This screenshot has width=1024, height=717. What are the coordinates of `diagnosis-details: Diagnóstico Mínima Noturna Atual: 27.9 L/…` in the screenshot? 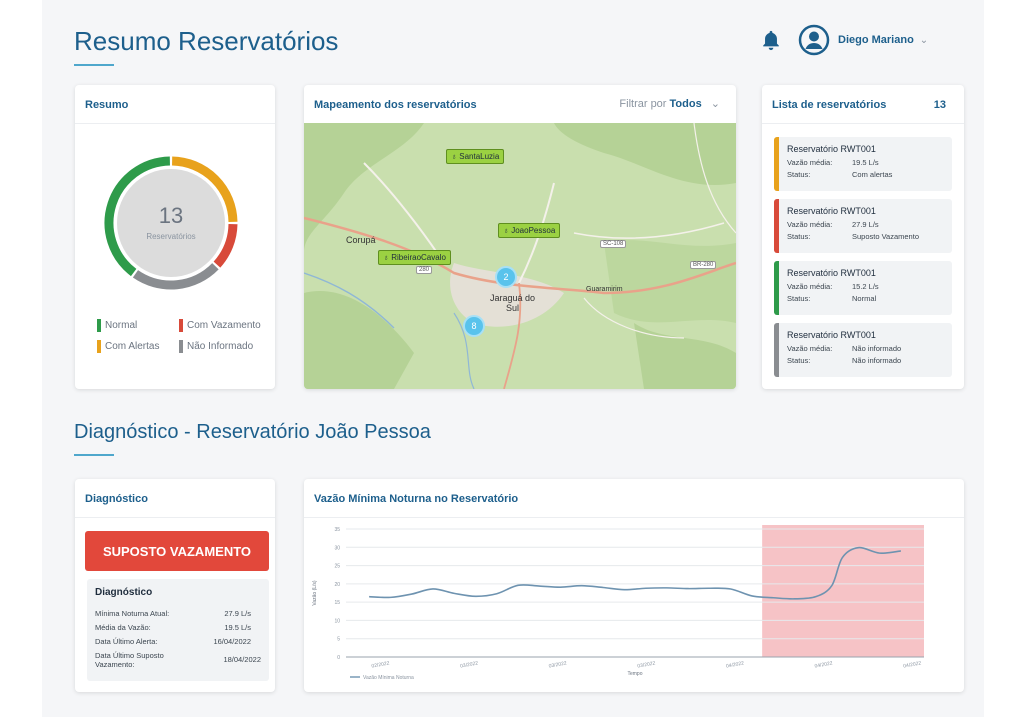 It's located at (178, 630).